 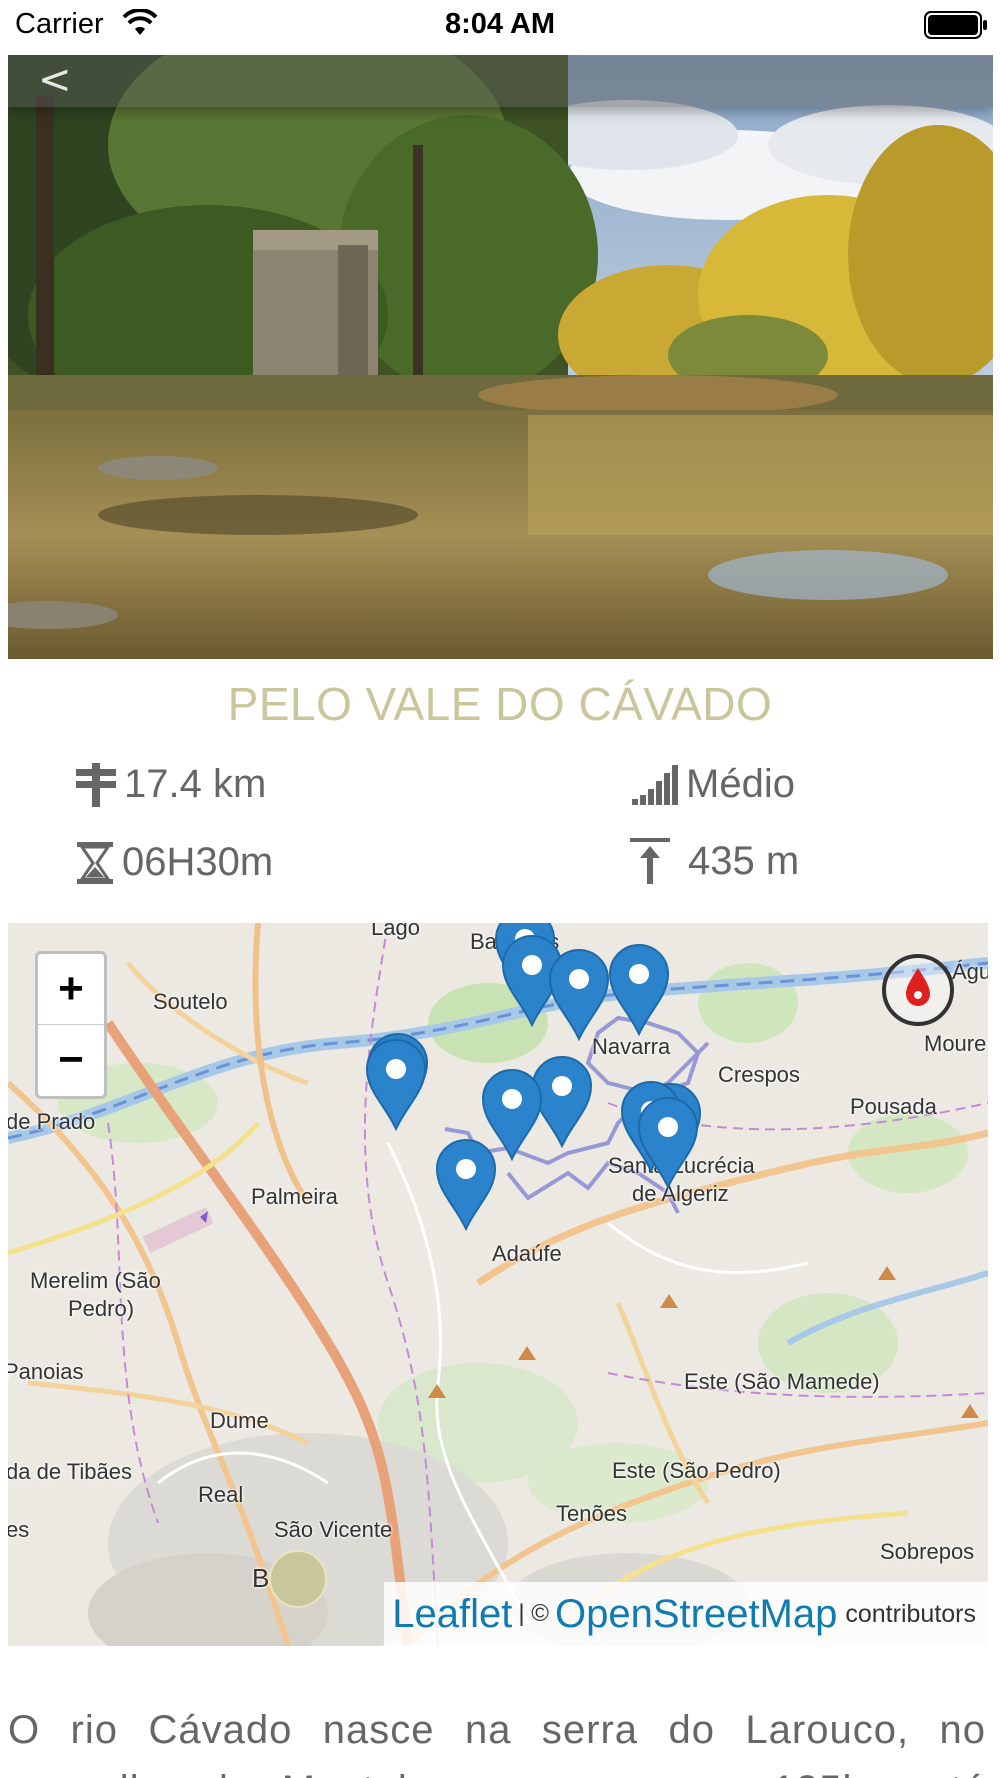 What do you see at coordinates (650, 861) in the screenshot?
I see `elevation-arrow-icon` at bounding box center [650, 861].